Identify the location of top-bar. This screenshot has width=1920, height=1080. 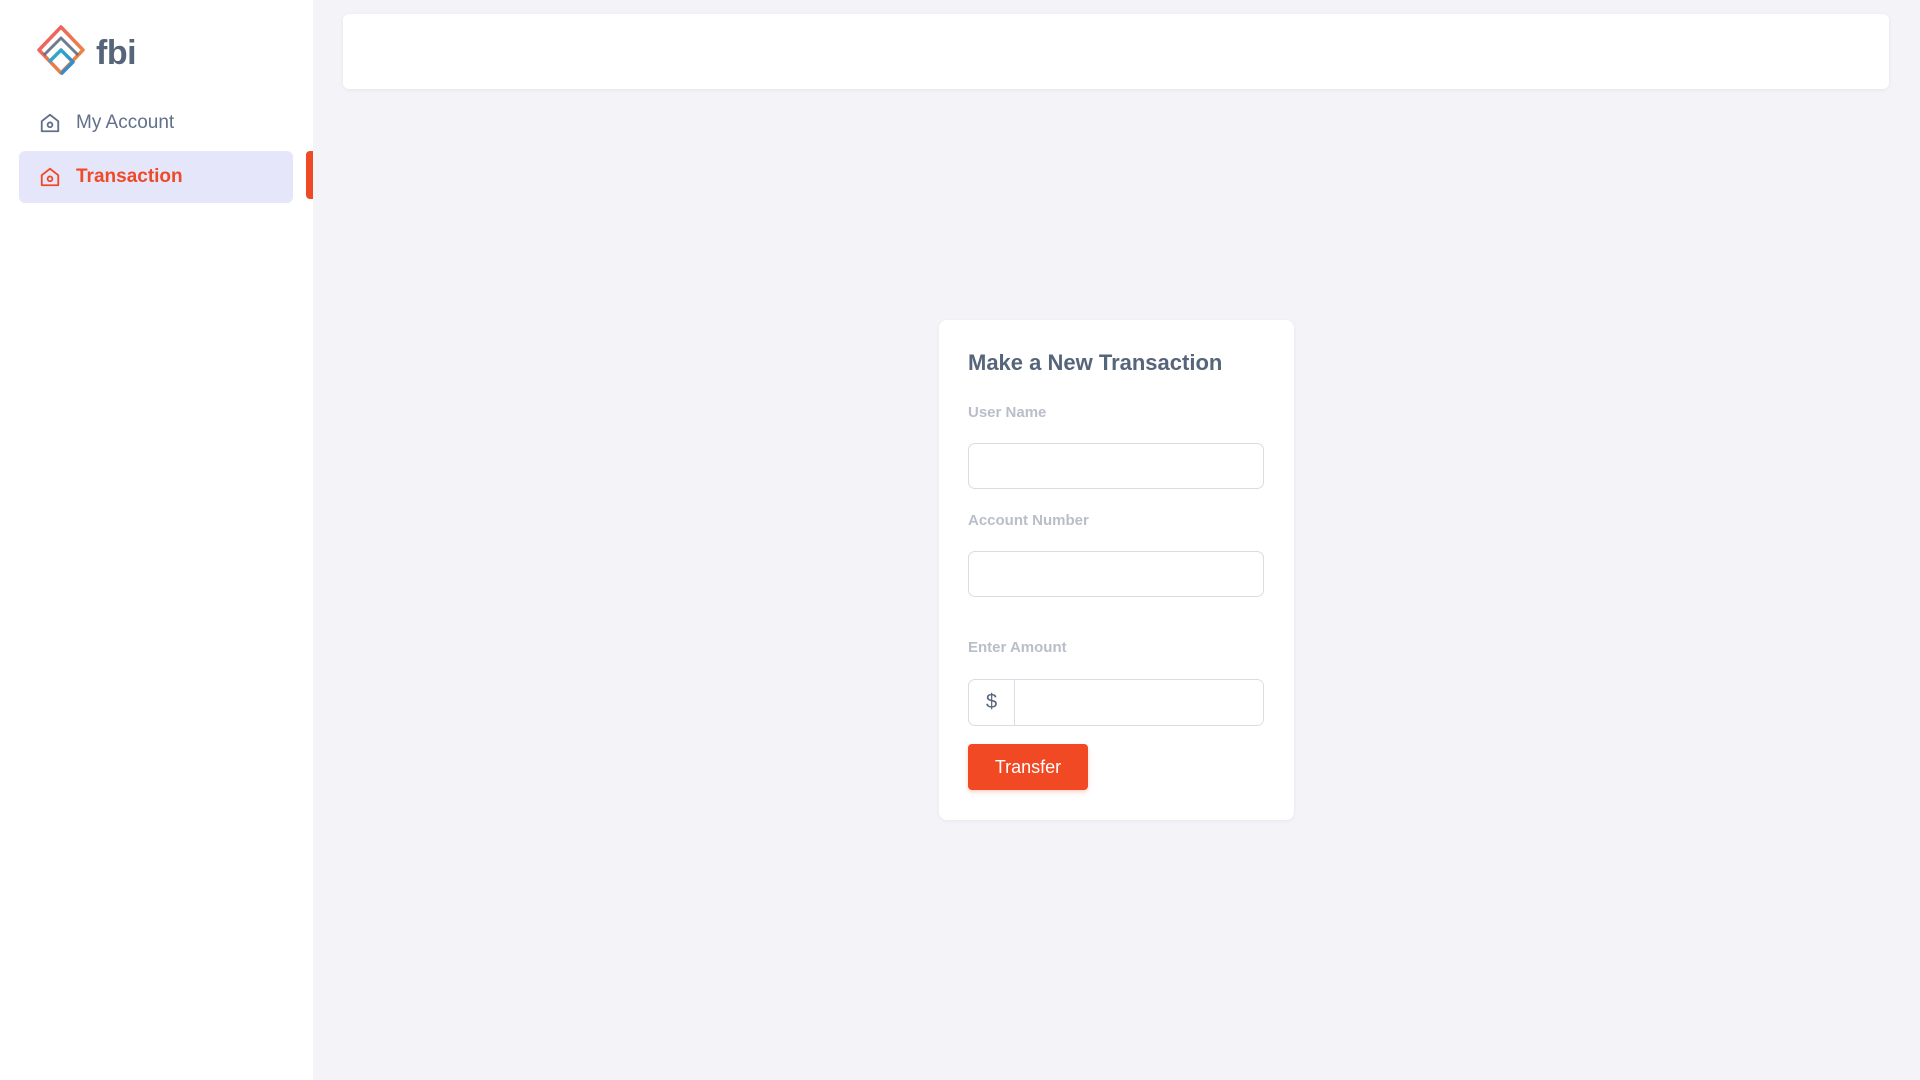
(1116, 51).